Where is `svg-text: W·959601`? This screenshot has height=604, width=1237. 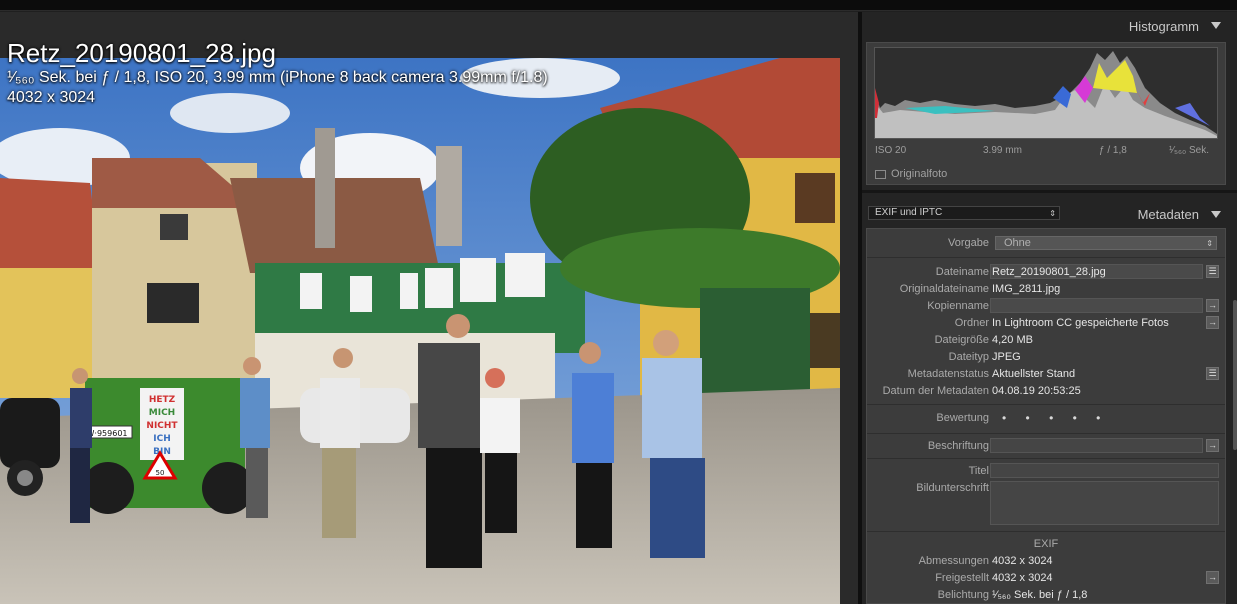 svg-text: W·959601 is located at coordinates (107, 433).